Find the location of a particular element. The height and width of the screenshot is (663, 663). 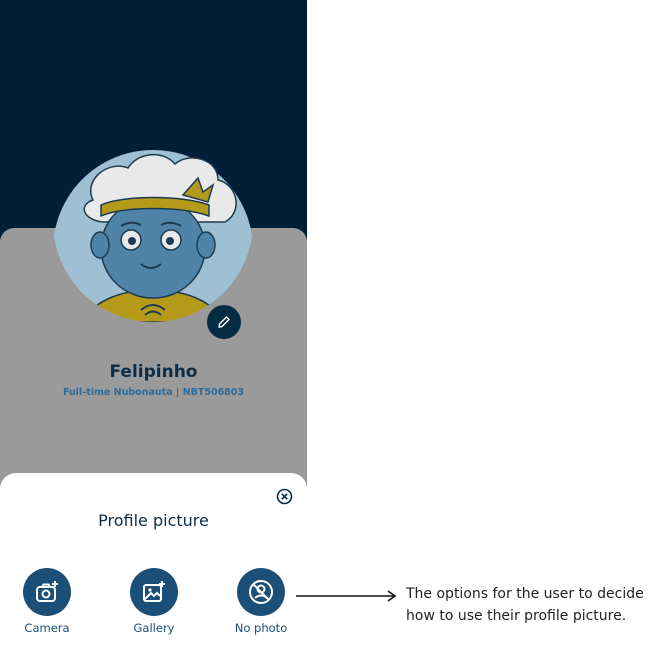

profile-picture-sheet: Profile picture Camera Gallery No photo is located at coordinates (153, 568).